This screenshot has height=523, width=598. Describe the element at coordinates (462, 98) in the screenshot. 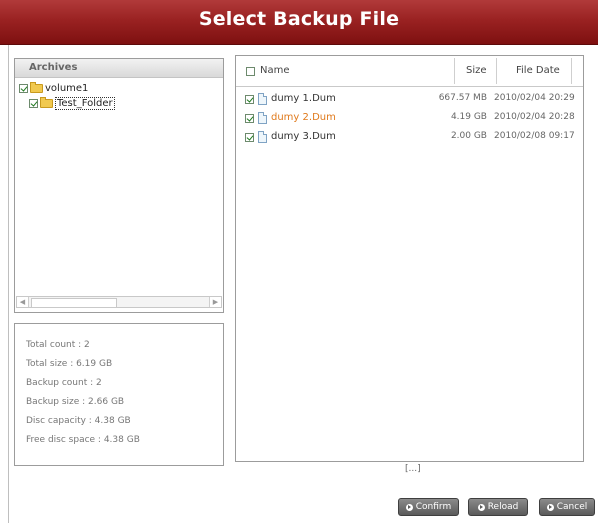

I see `file-size: 667.57 MB` at that location.